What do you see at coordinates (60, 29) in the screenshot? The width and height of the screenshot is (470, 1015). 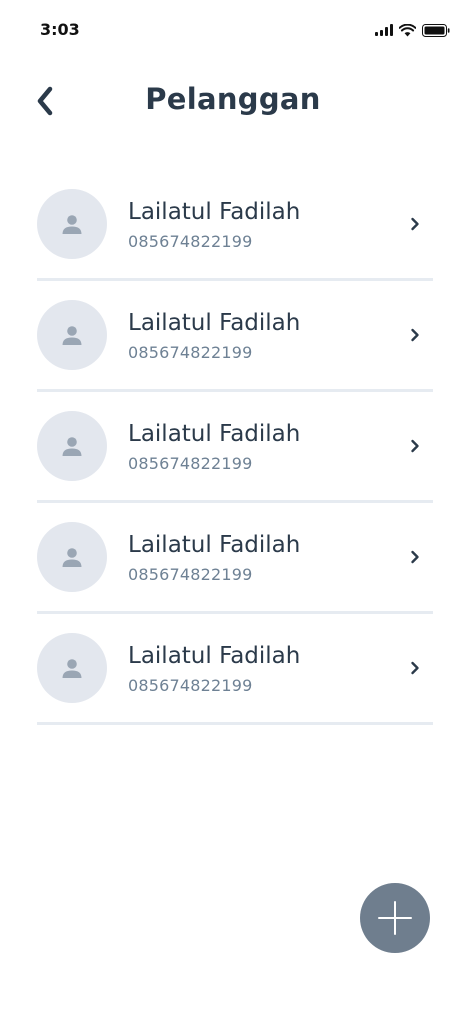 I see `status-time: 3:03` at bounding box center [60, 29].